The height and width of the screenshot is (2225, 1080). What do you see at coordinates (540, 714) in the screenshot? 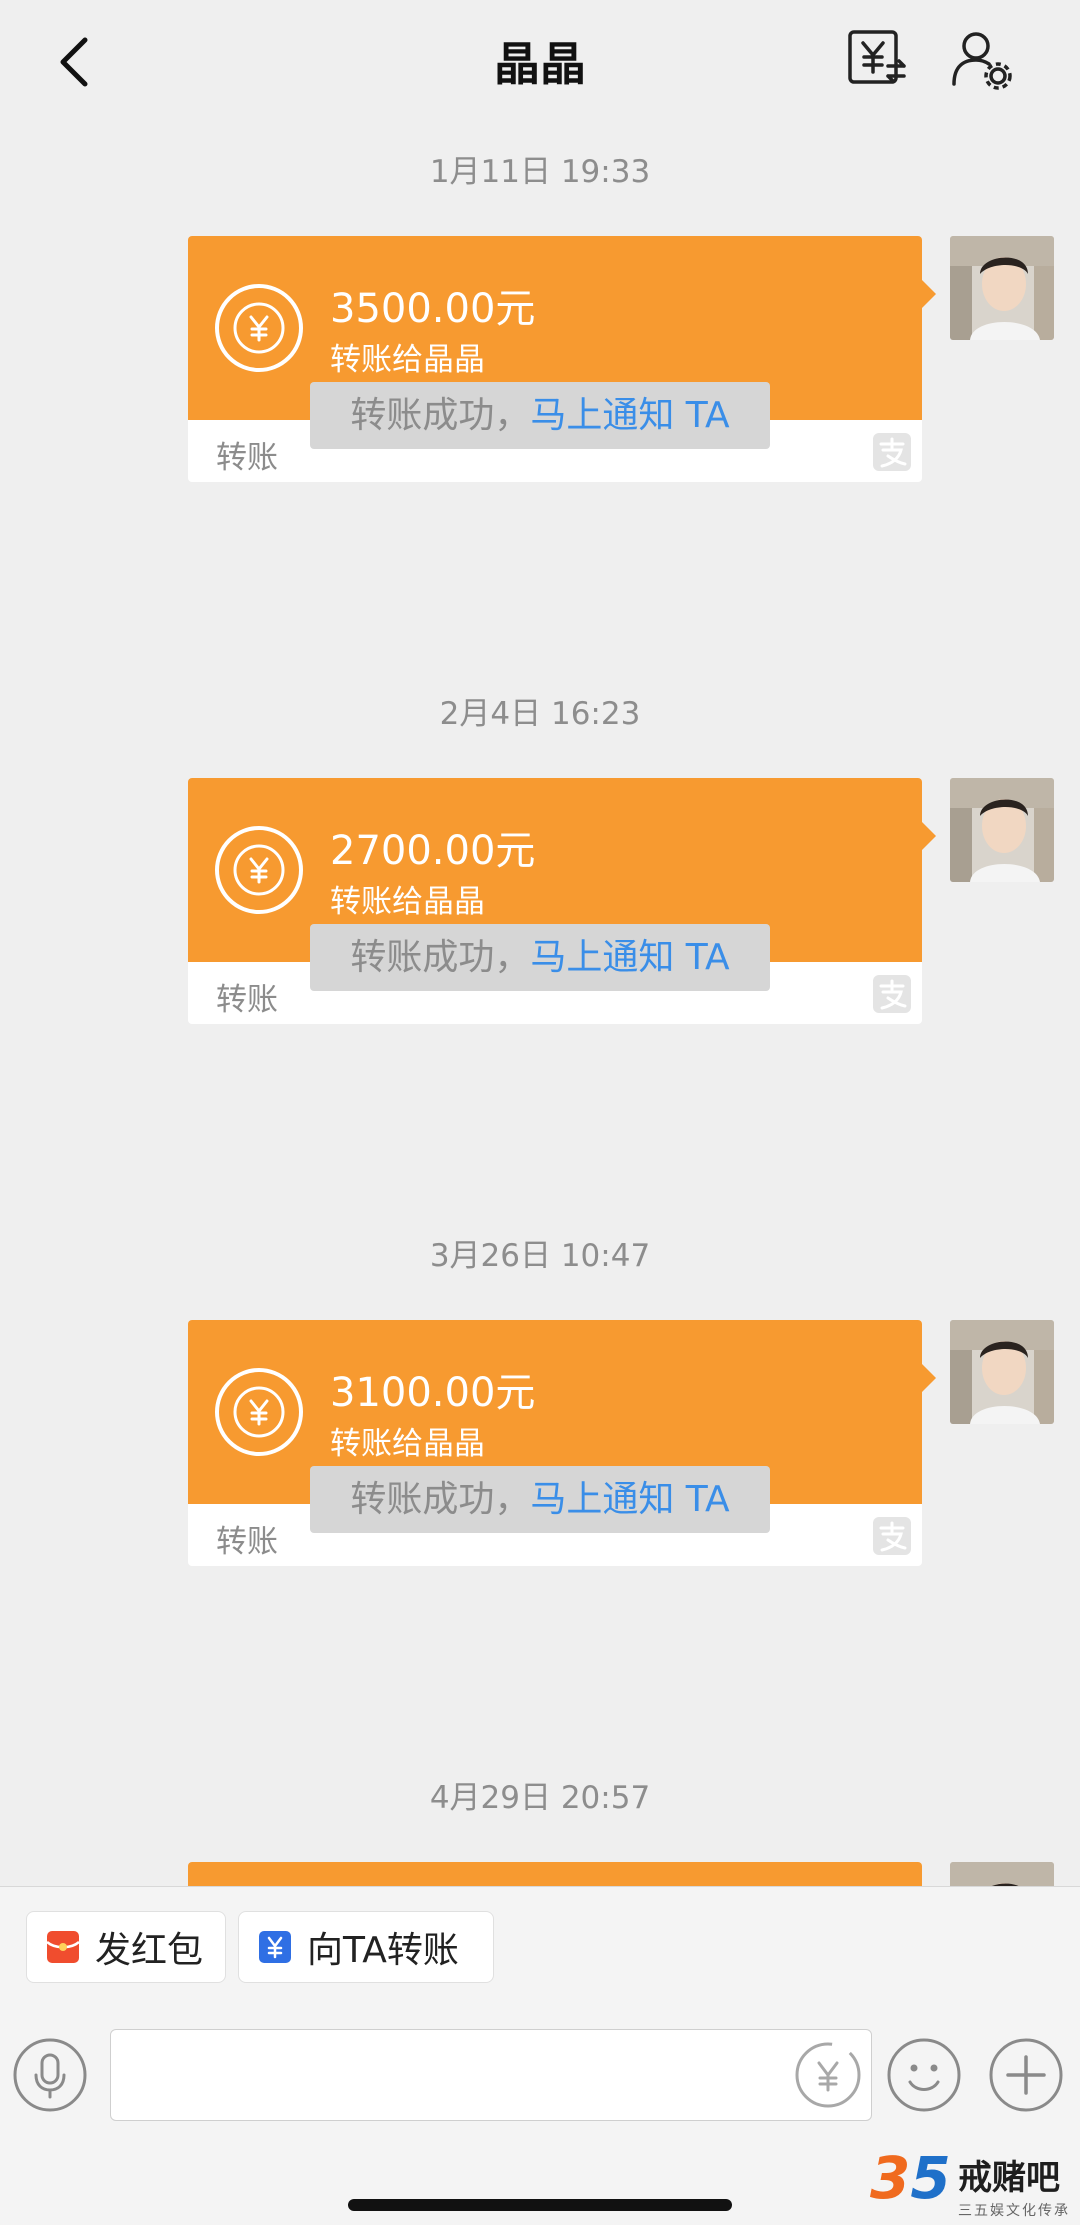
I see `message-timestamp: 2月4日 16:23` at bounding box center [540, 714].